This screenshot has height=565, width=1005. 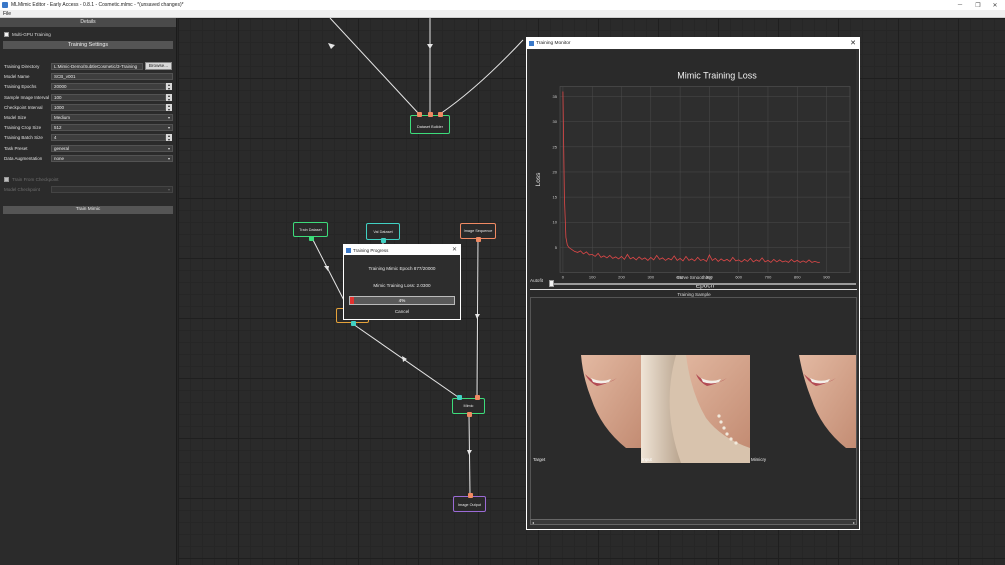 I want to click on wire-split-to-mimic, so click(x=405, y=360).